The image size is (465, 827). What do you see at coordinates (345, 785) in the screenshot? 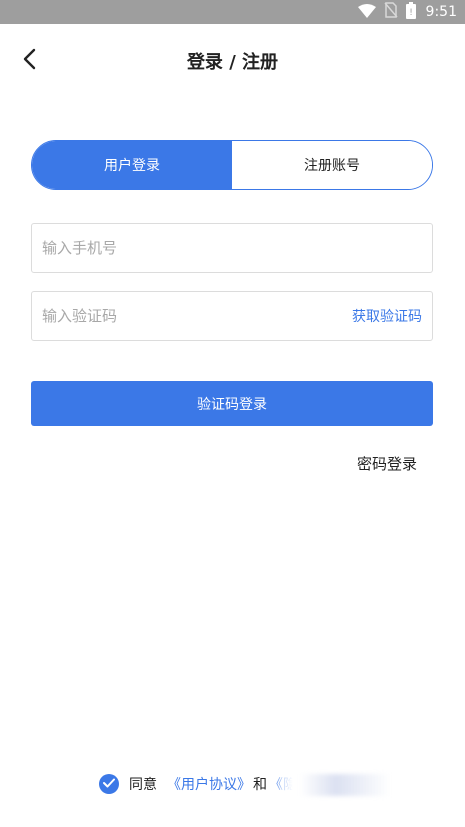
I see `faded-overlay` at bounding box center [345, 785].